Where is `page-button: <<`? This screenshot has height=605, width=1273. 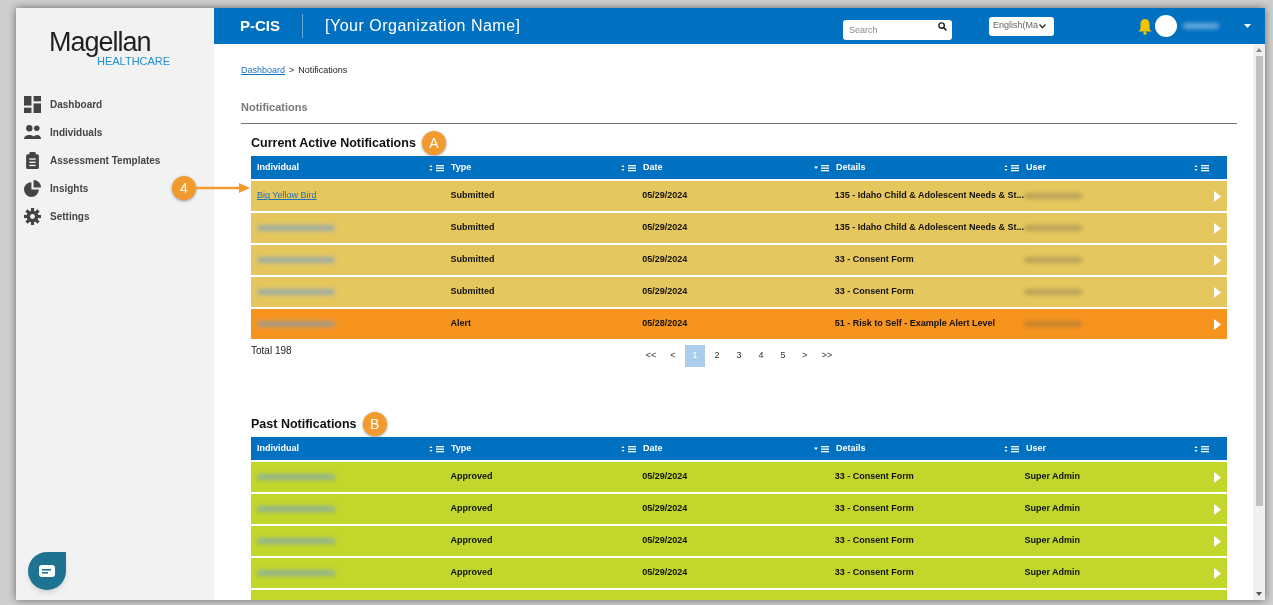
page-button: << is located at coordinates (651, 356).